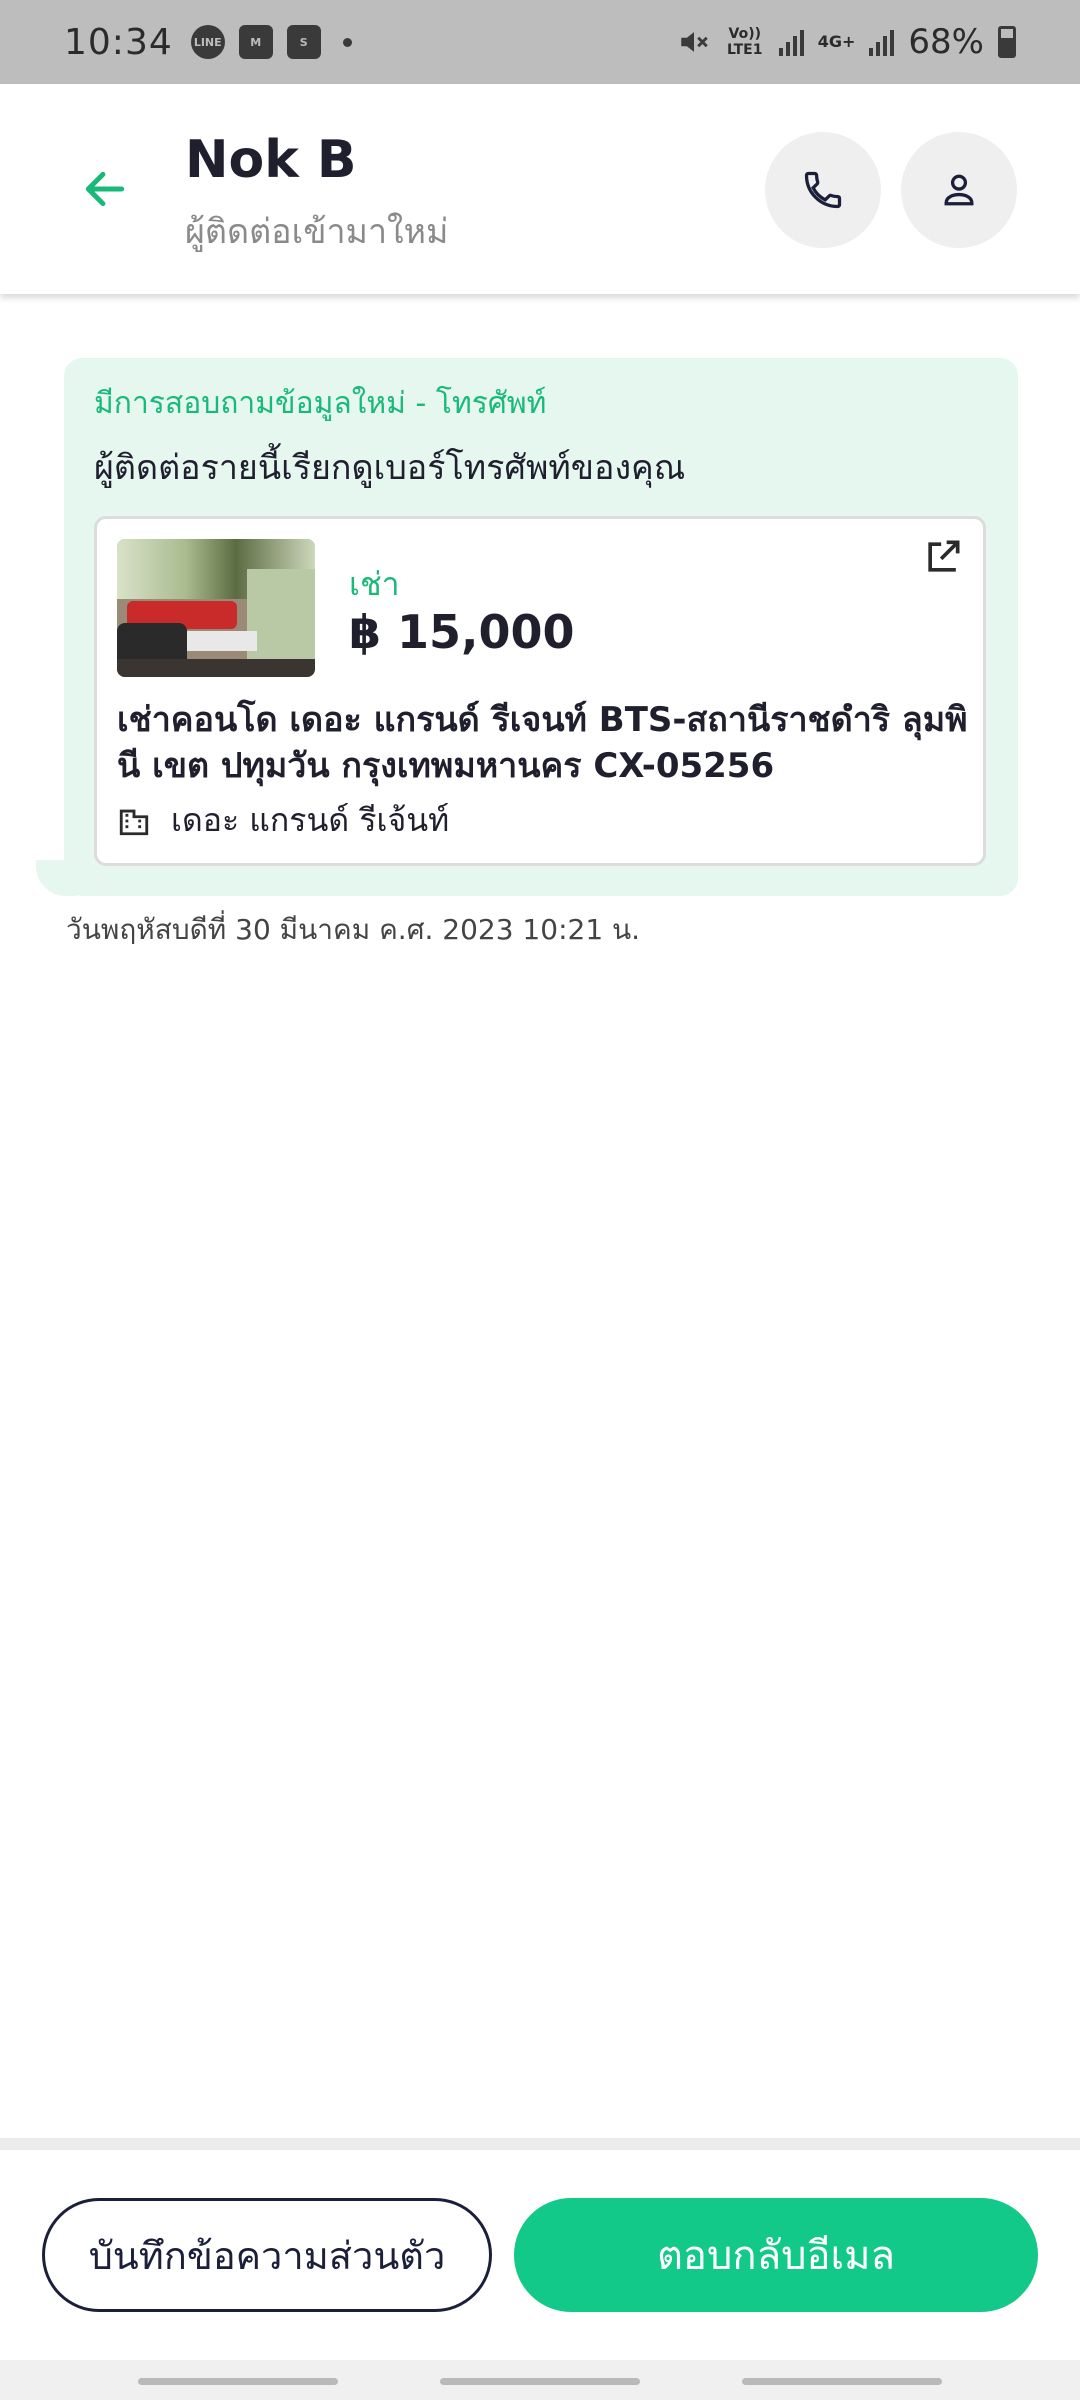  Describe the element at coordinates (216, 608) in the screenshot. I see `listing-photo` at that location.